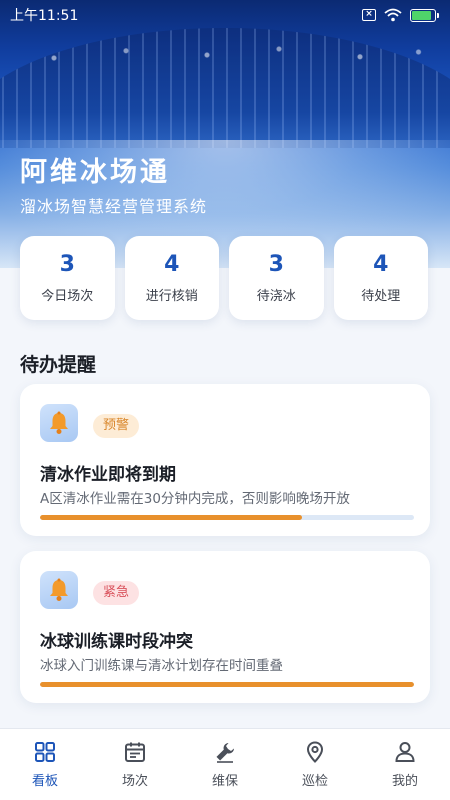  I want to click on app-title: 阿维冰场通, so click(95, 172).